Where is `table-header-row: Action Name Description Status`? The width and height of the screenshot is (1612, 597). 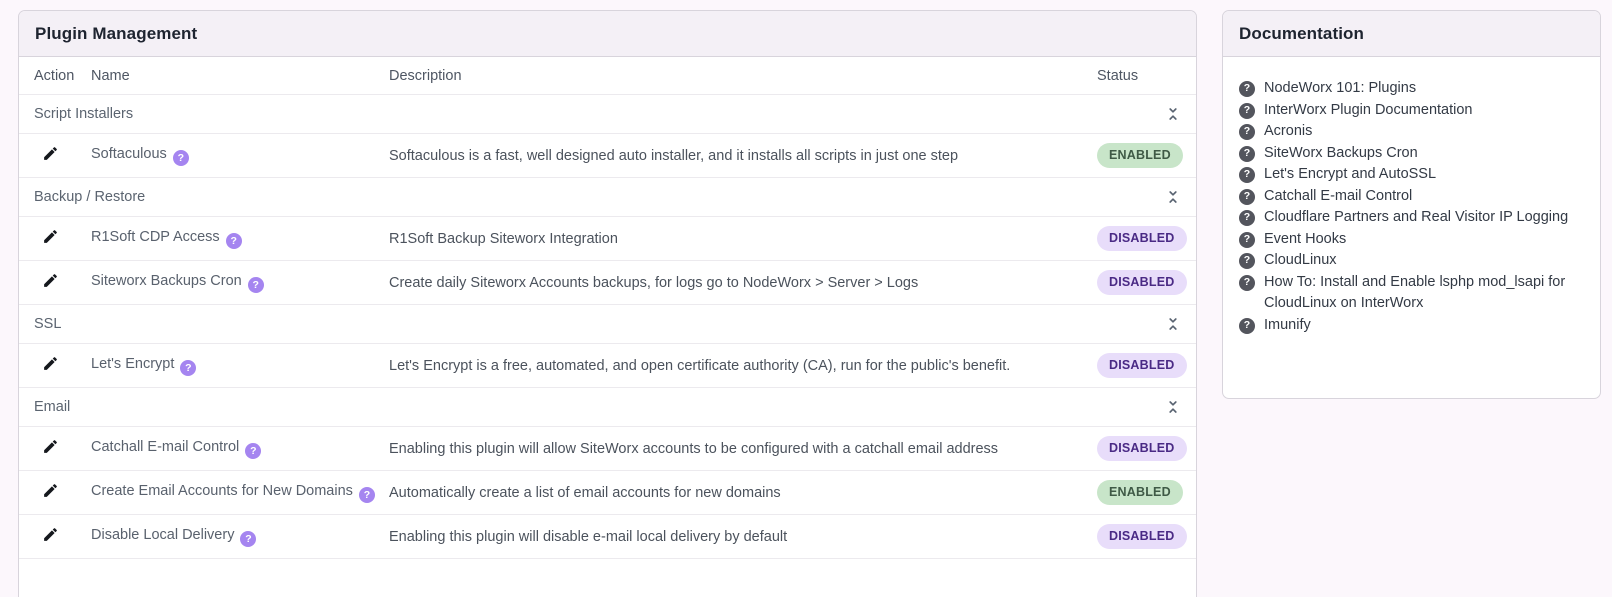
table-header-row: Action Name Description Status is located at coordinates (607, 76).